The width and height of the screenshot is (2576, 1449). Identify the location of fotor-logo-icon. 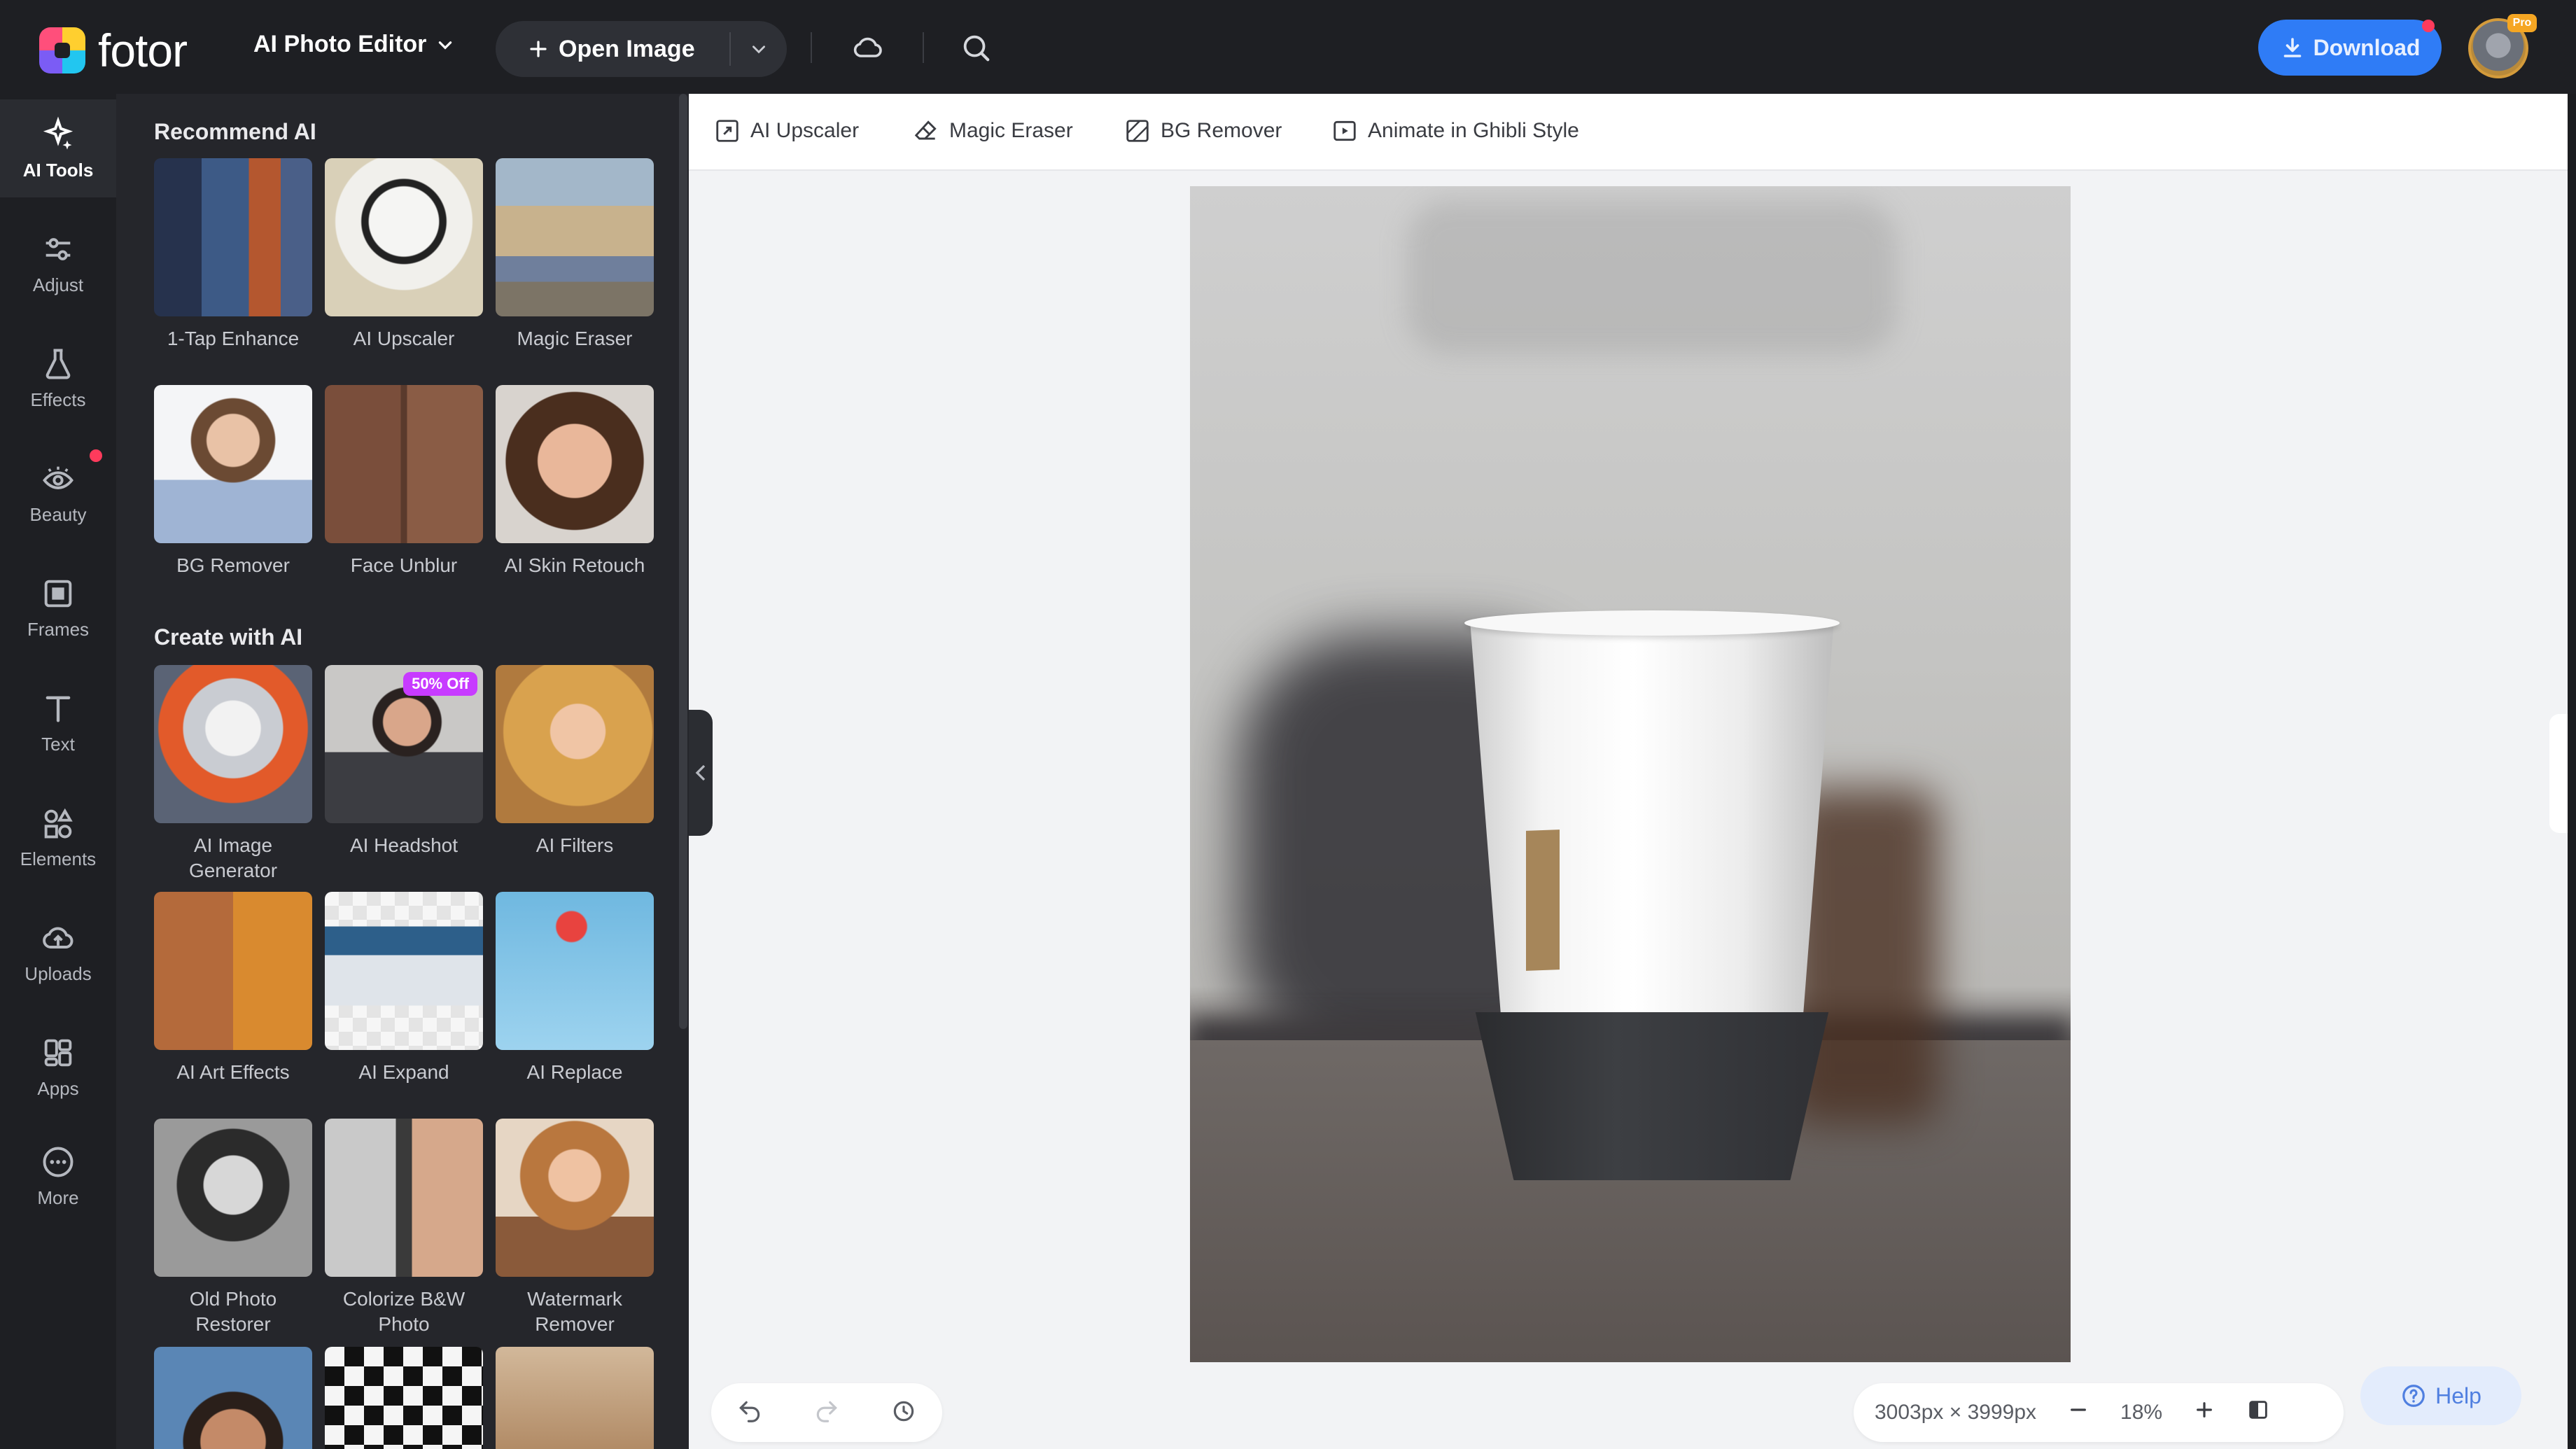
(62, 50).